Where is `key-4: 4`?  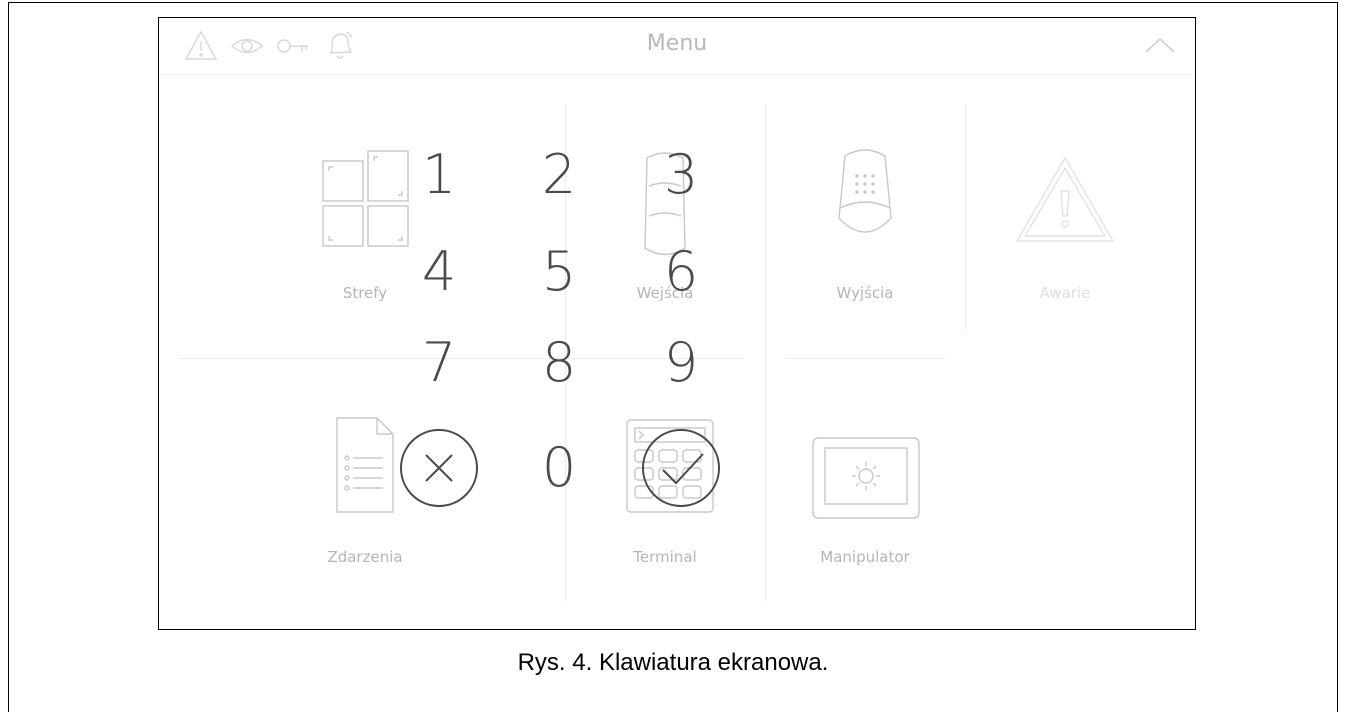 key-4: 4 is located at coordinates (439, 272).